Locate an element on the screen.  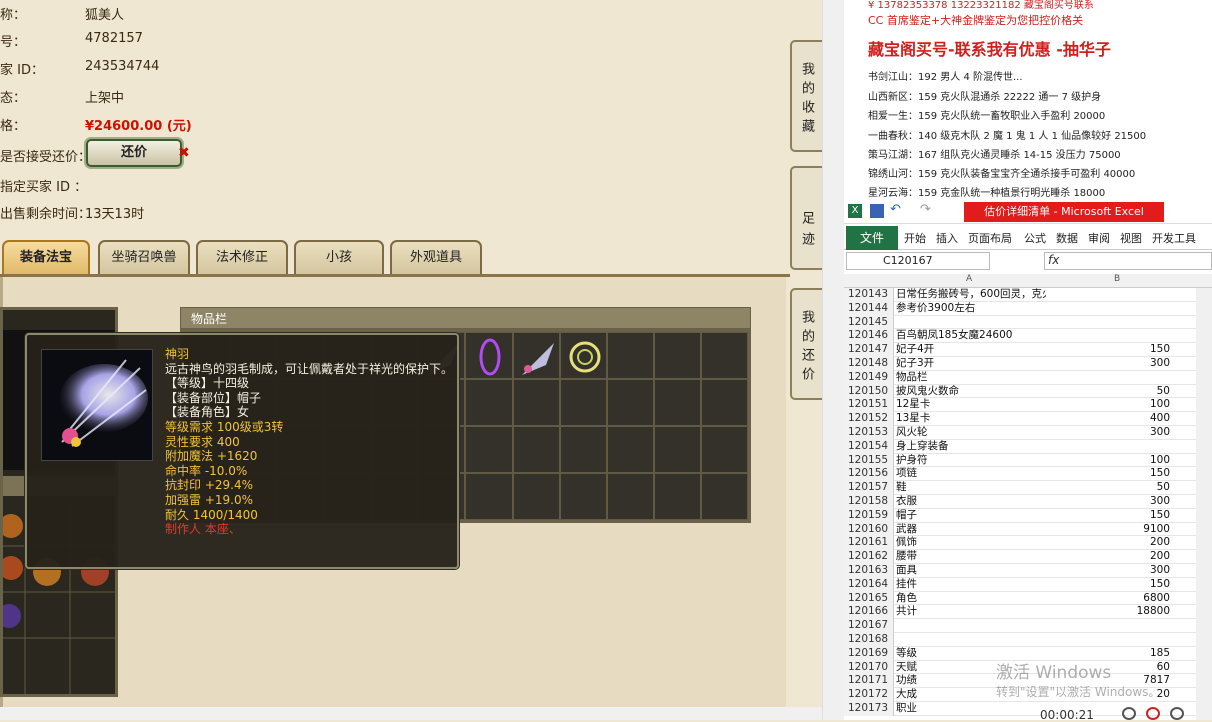
table-row: 120161 佩饰 200 is located at coordinates (1028, 543).